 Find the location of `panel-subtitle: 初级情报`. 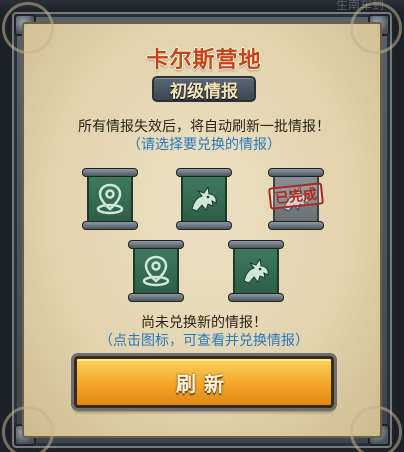

panel-subtitle: 初级情报 is located at coordinates (204, 91).